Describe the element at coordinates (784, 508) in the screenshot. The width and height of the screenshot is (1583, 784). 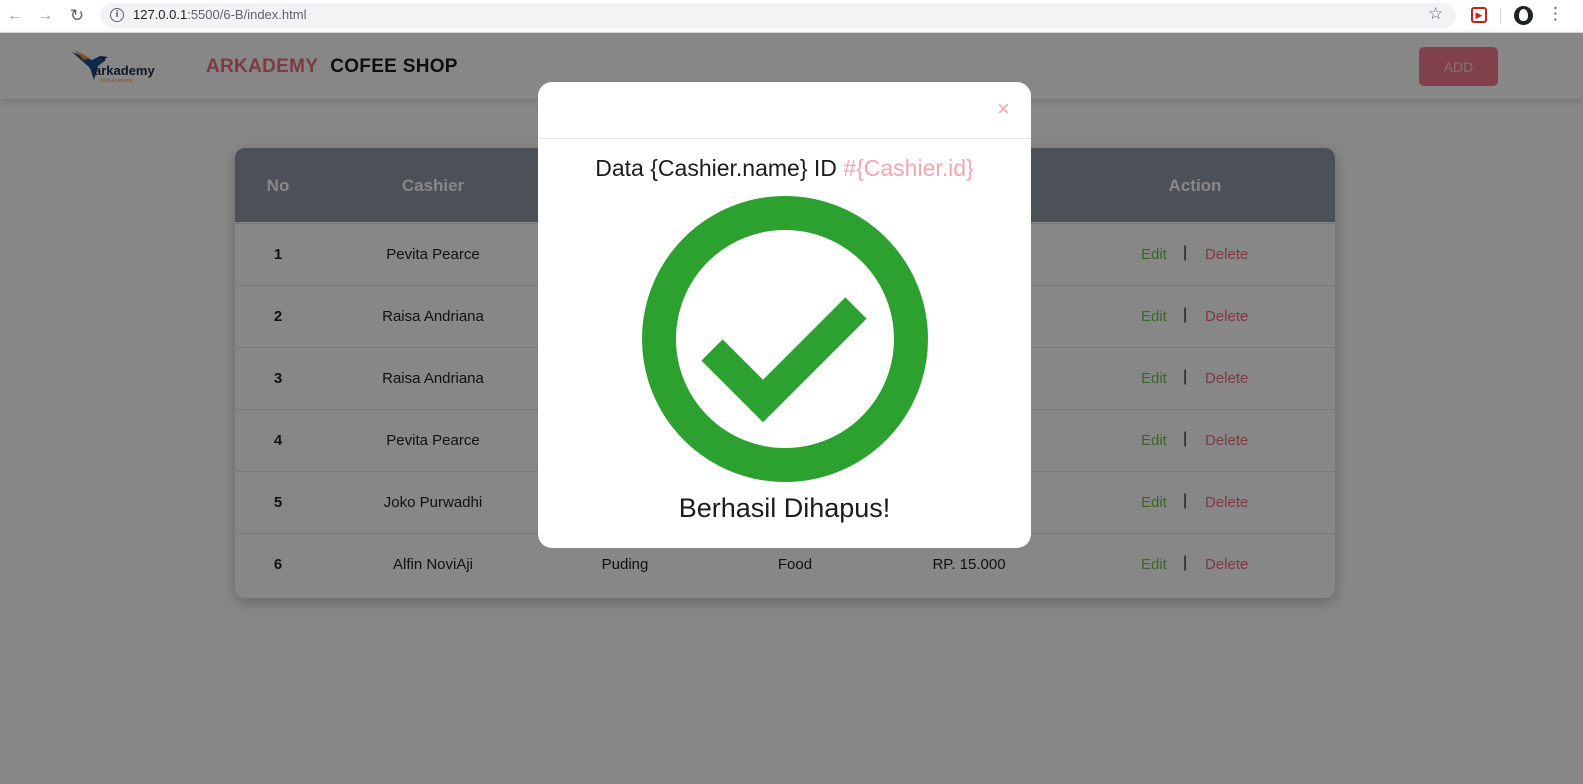
I see `modal-message: Berhasil Dihapus!` at that location.